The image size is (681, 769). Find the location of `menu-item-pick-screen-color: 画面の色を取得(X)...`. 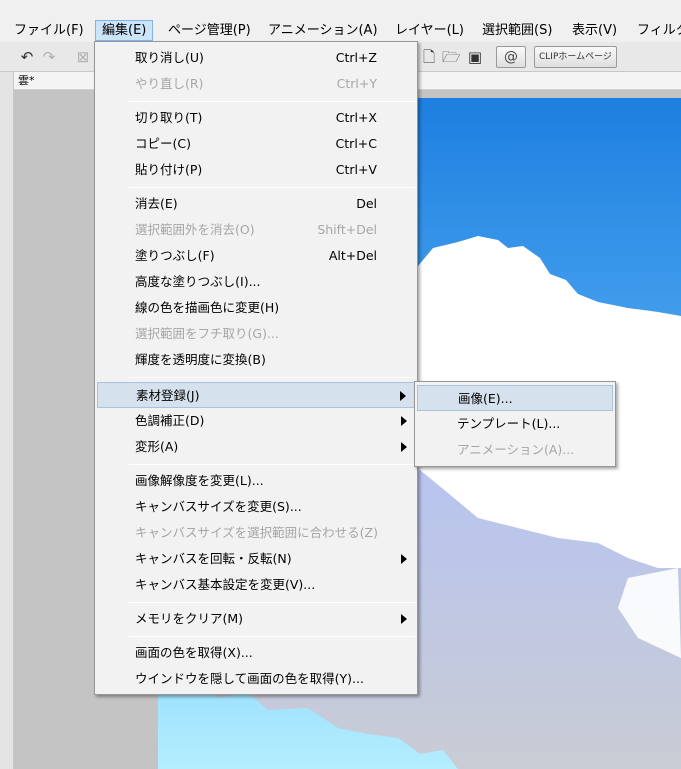

menu-item-pick-screen-color: 画面の色を取得(X)... is located at coordinates (256, 653).